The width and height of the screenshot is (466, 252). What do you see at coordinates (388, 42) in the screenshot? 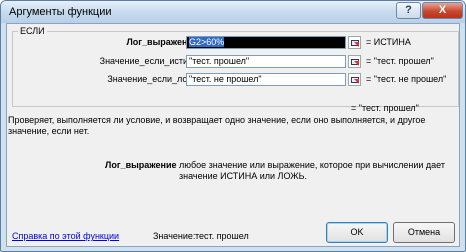
I see `logical-test-result: = ИСТИНА` at bounding box center [388, 42].